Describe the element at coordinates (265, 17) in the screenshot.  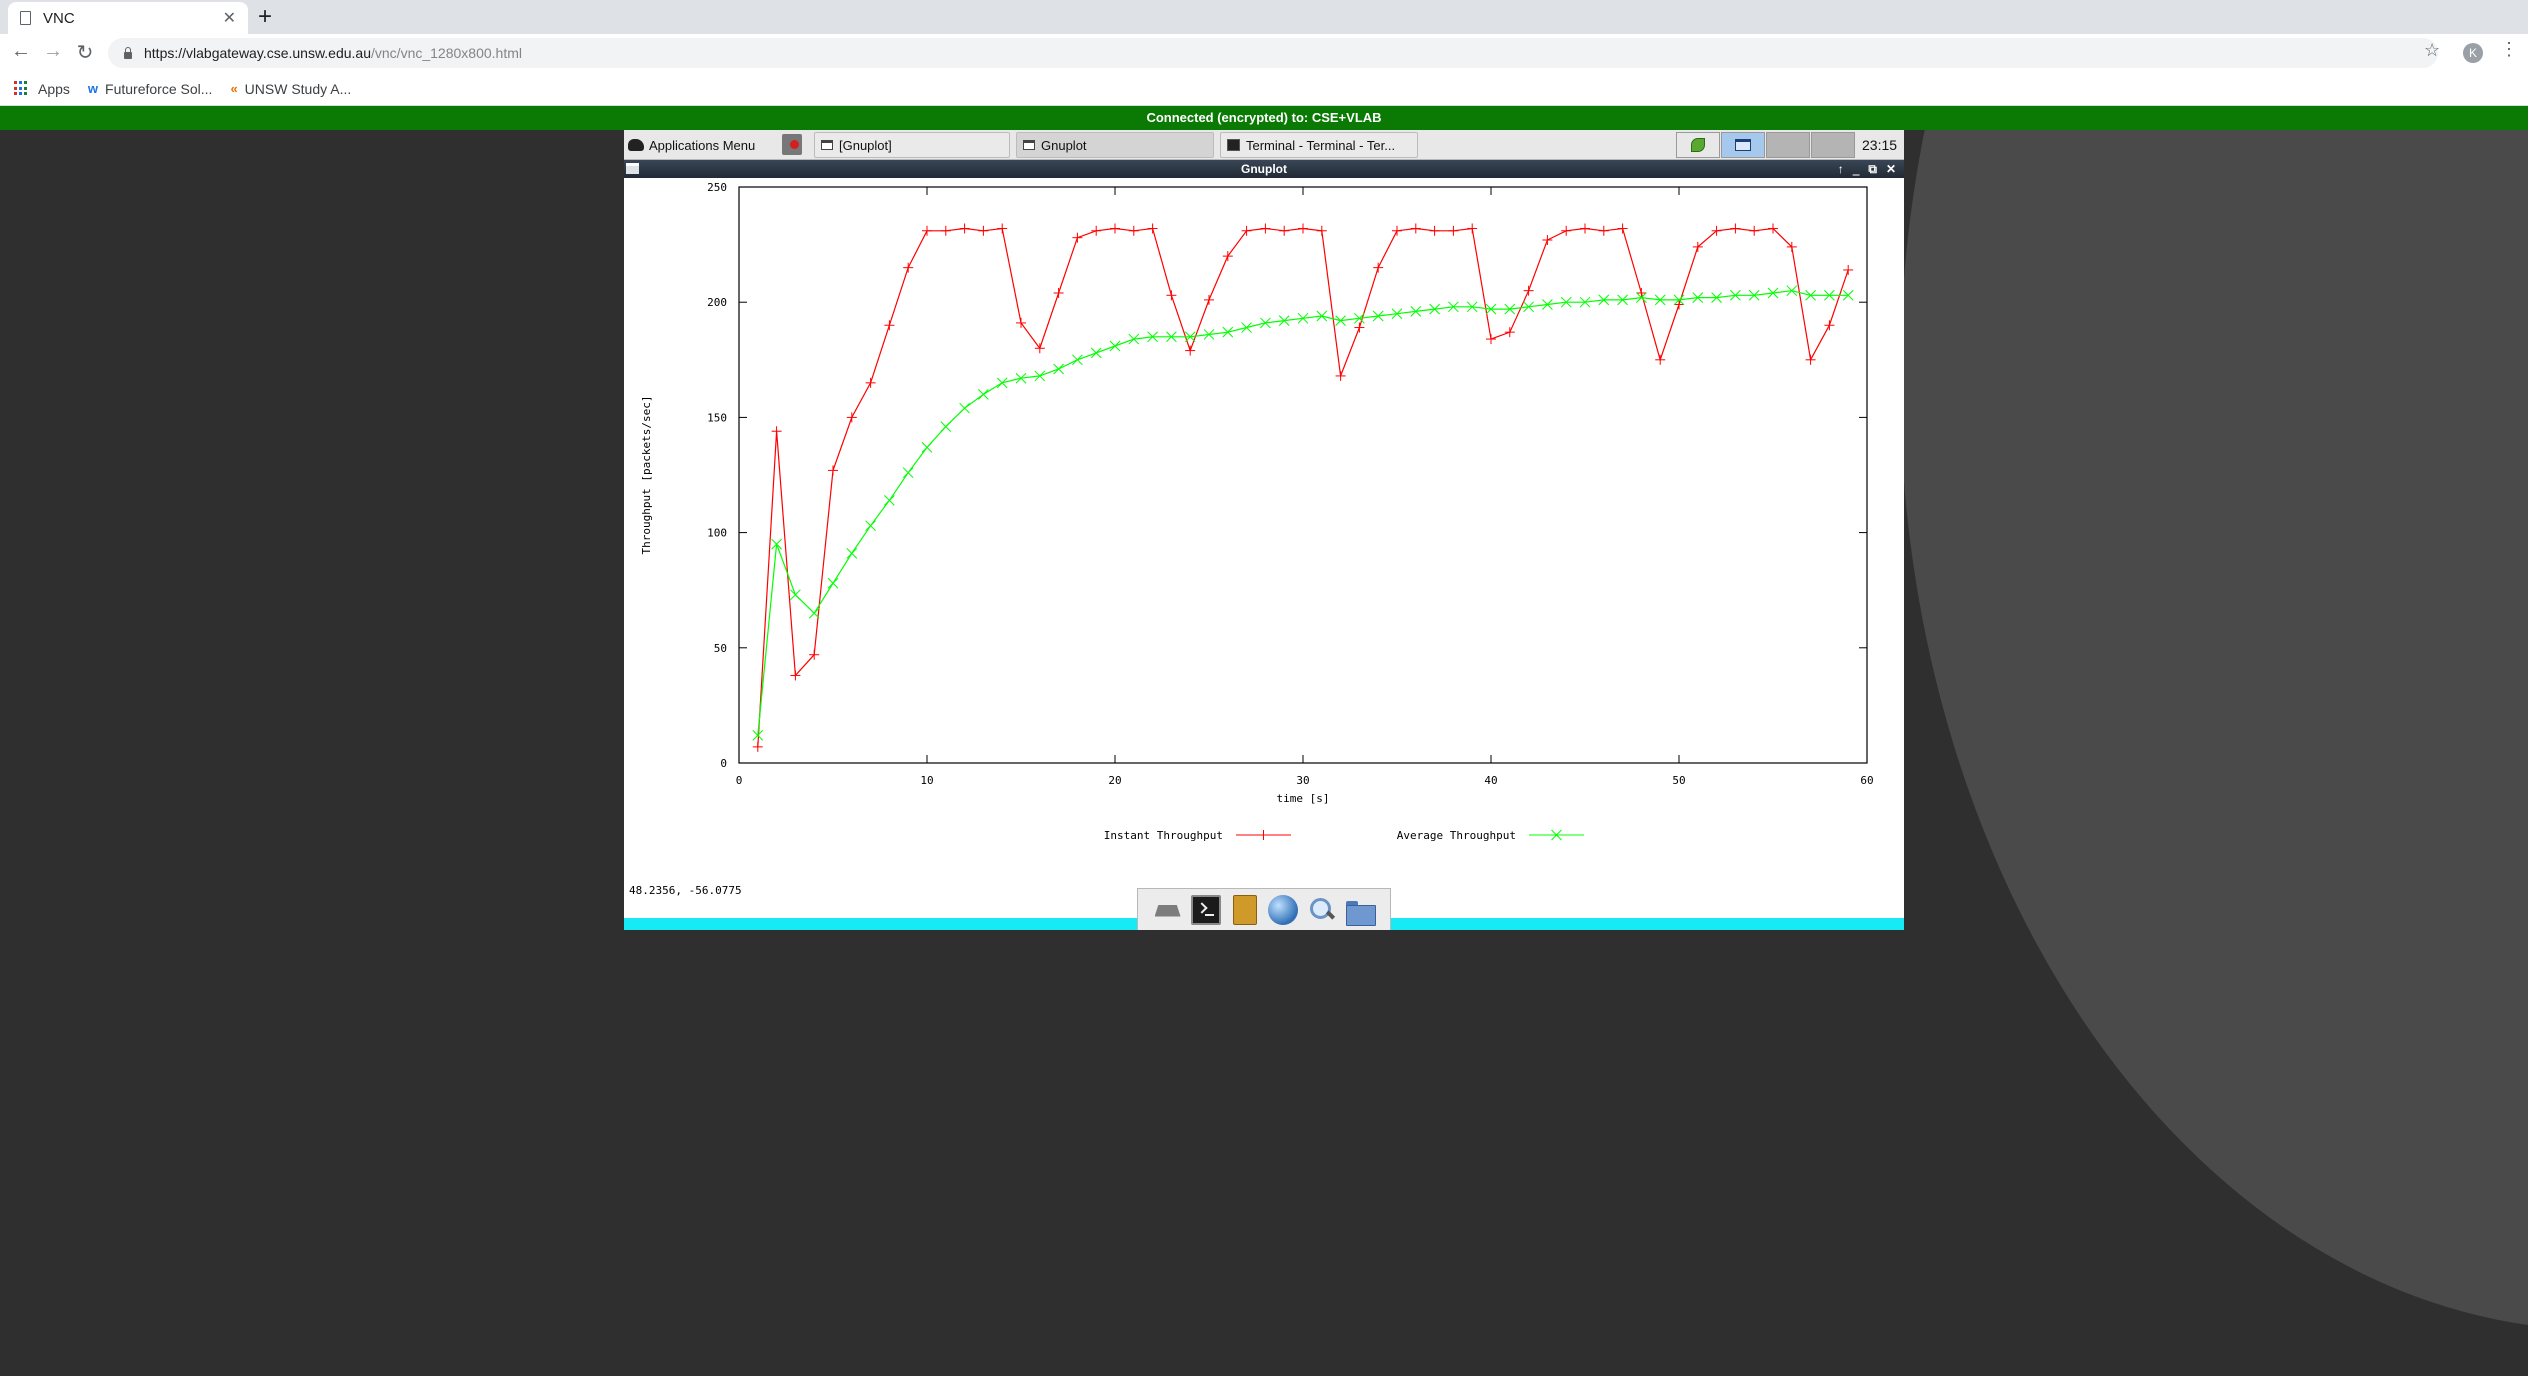
I see `new-tab-button: +` at that location.